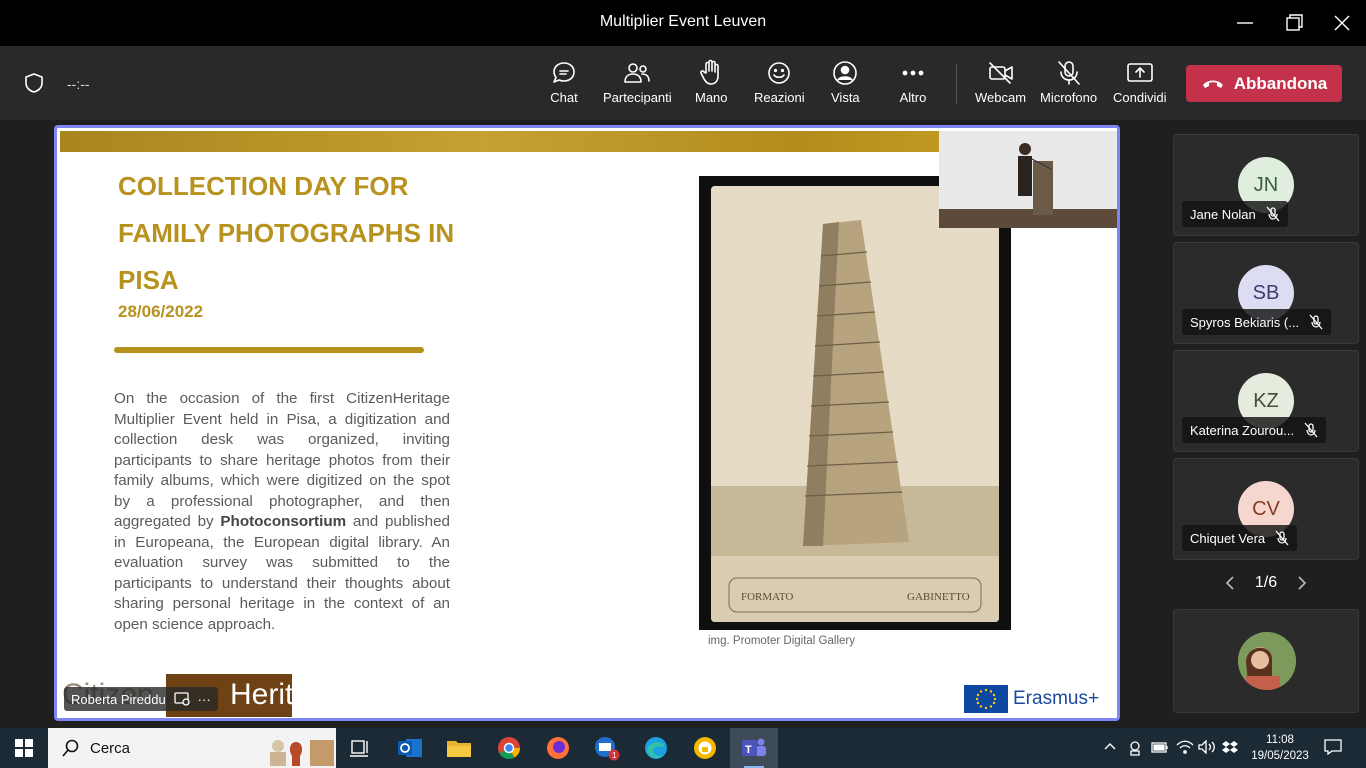 The width and height of the screenshot is (1366, 768). Describe the element at coordinates (1140, 97) in the screenshot. I see `share-label: Condividi` at that location.